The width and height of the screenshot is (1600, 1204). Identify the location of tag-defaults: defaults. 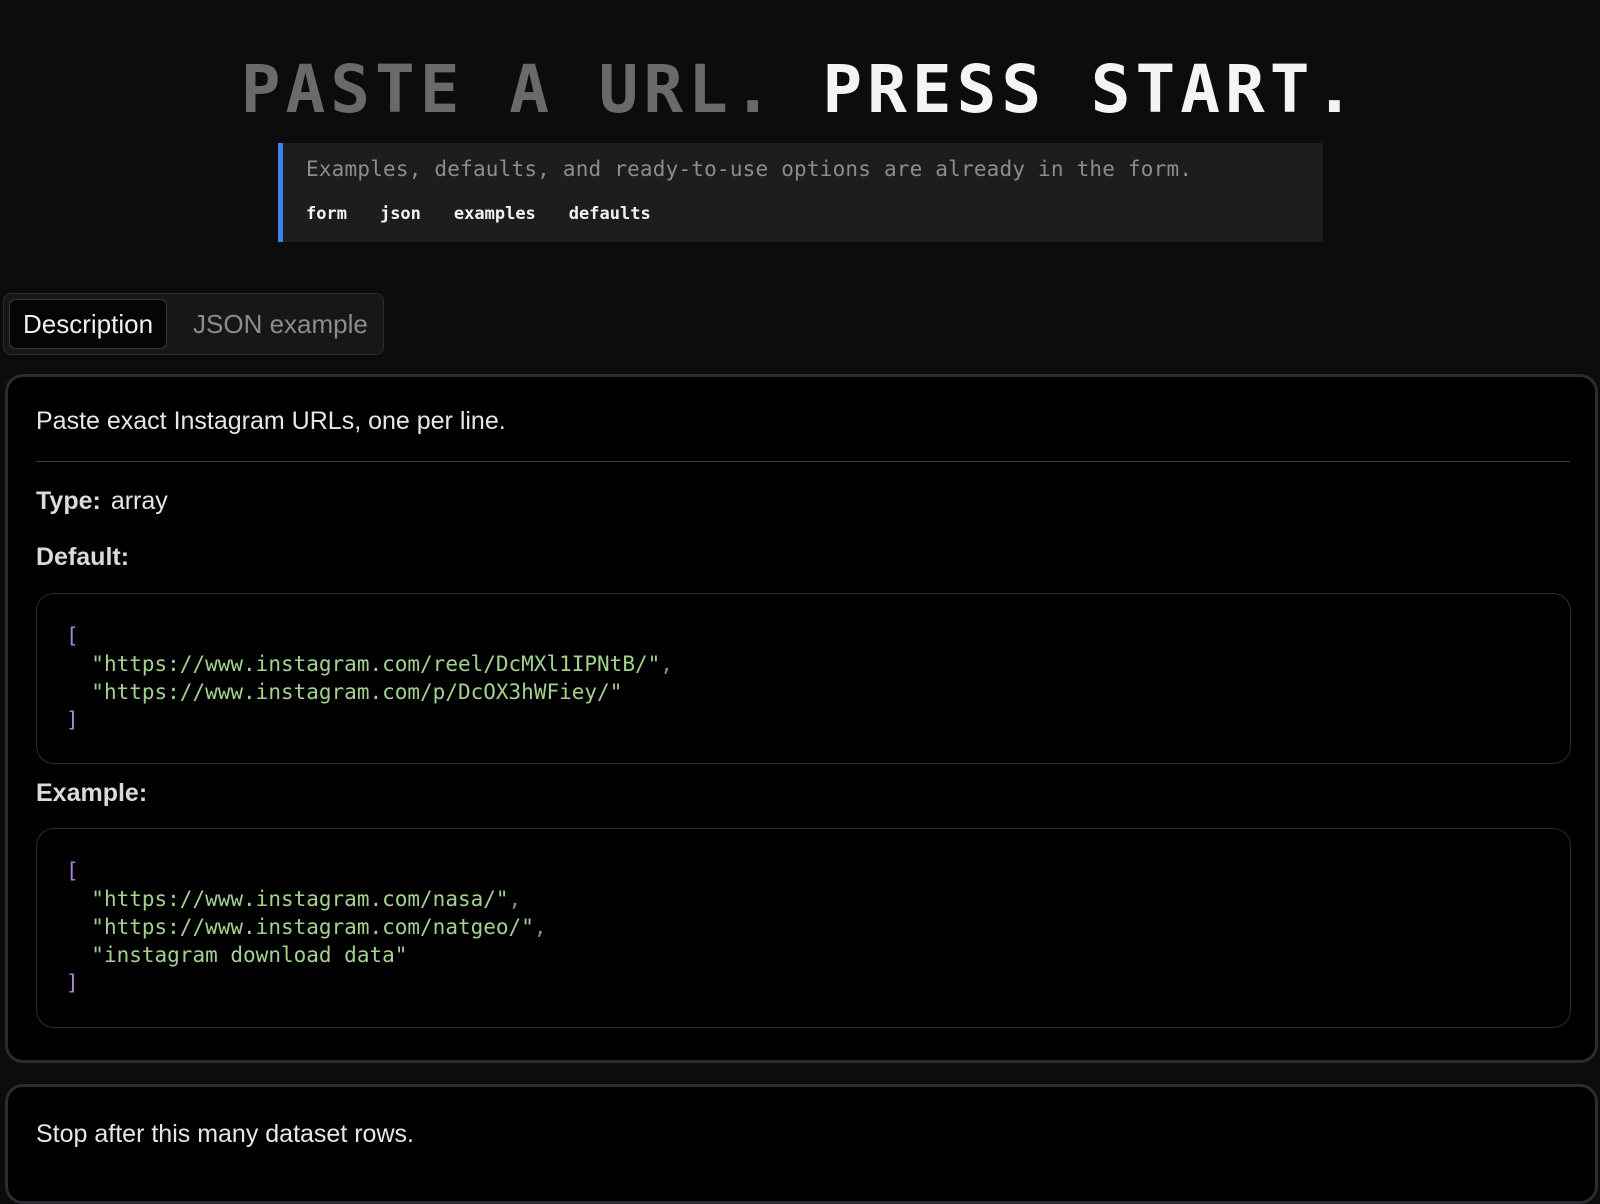
(610, 214).